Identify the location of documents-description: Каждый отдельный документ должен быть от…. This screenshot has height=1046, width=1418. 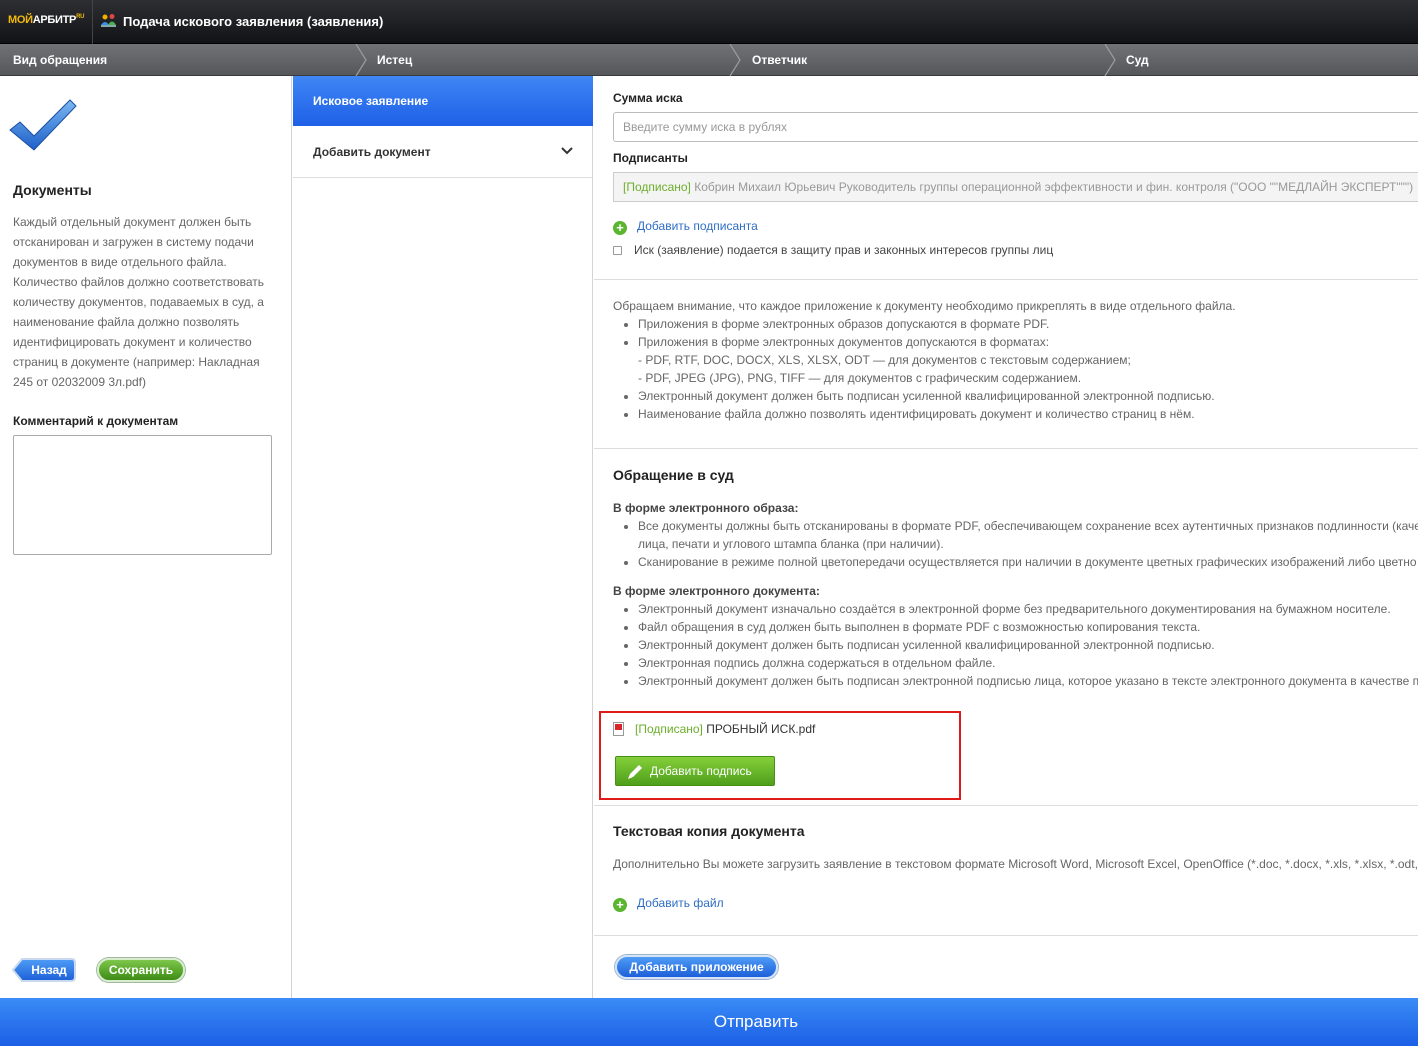
(139, 302).